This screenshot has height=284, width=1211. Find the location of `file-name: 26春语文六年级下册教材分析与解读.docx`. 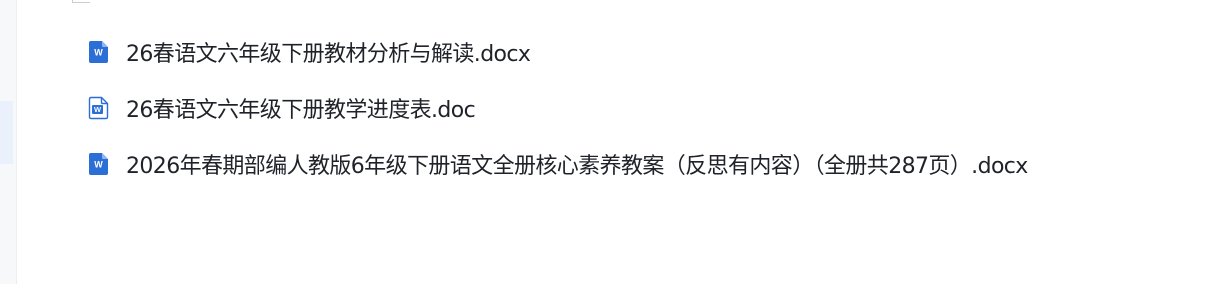

file-name: 26春语文六年级下册教材分析与解读.docx is located at coordinates (328, 54).